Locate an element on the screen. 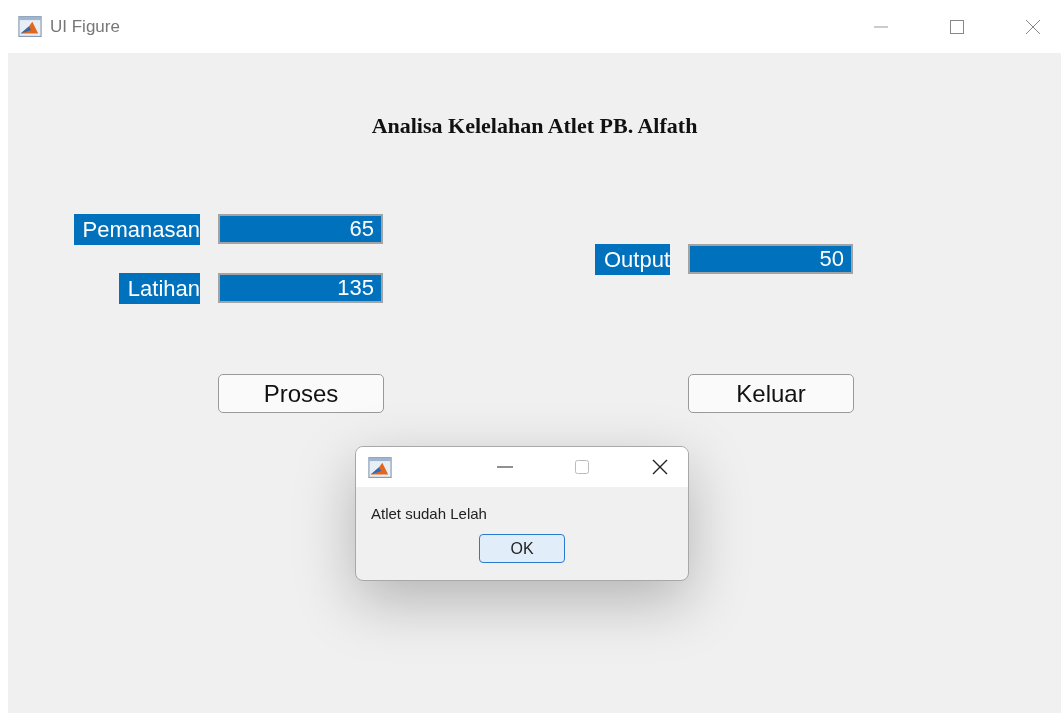 Image resolution: width=1061 pixels, height=713 pixels. field-label: Latihan is located at coordinates (159, 288).